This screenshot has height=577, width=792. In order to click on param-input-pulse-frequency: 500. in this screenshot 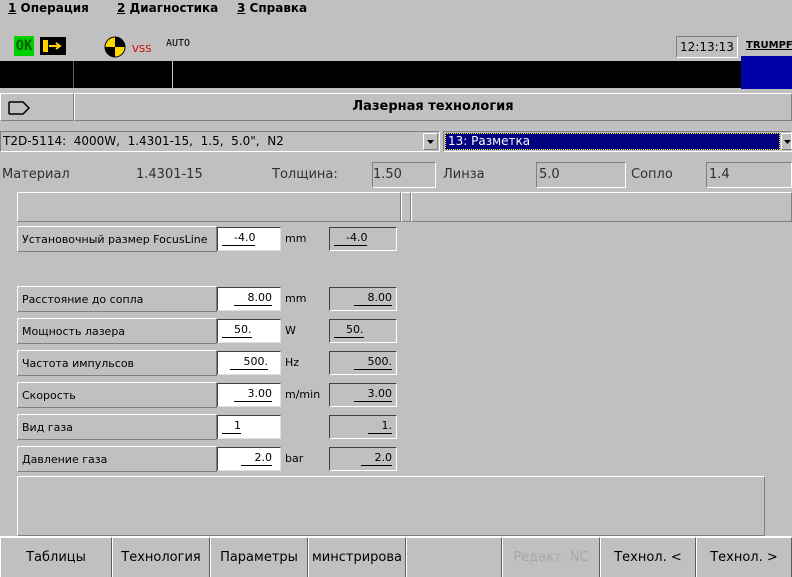, I will do `click(249, 363)`.